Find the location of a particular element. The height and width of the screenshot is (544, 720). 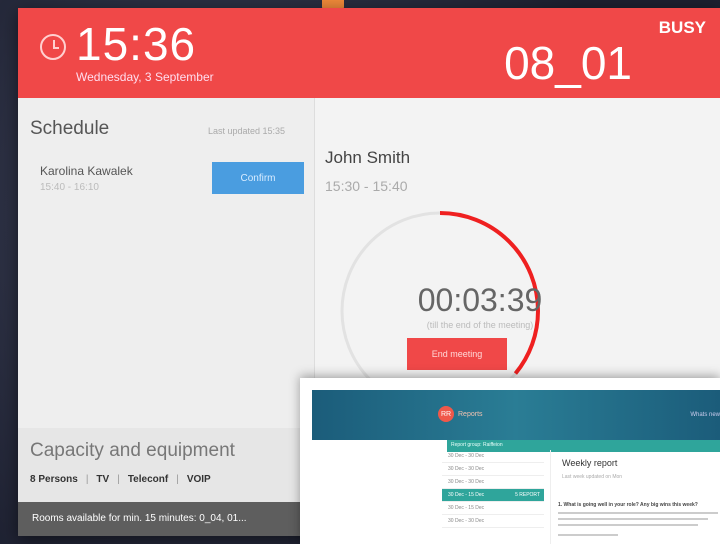

meeting-time: 15:30 - 15:40 is located at coordinates (366, 186).